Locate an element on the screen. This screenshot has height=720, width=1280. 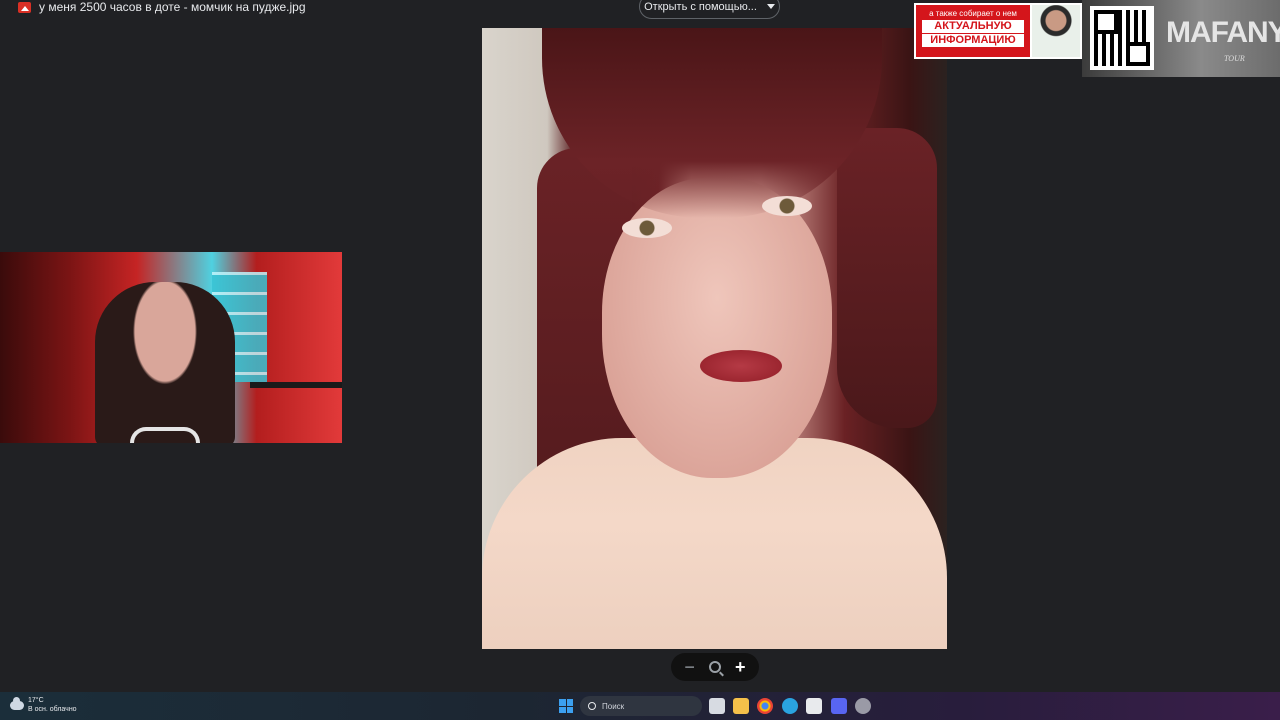
browser-icon is located at coordinates (790, 706).